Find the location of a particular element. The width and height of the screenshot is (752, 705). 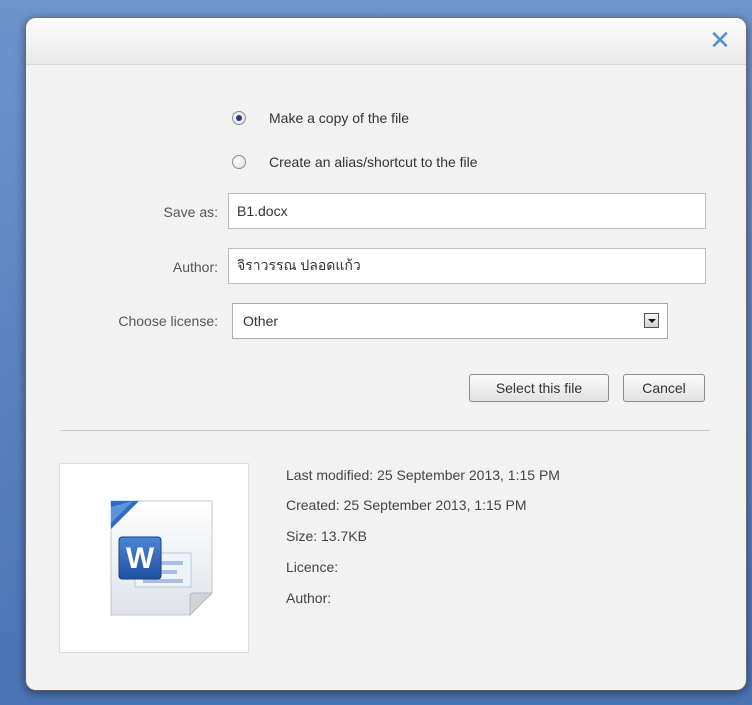

license-selected-value: Other is located at coordinates (261, 321).